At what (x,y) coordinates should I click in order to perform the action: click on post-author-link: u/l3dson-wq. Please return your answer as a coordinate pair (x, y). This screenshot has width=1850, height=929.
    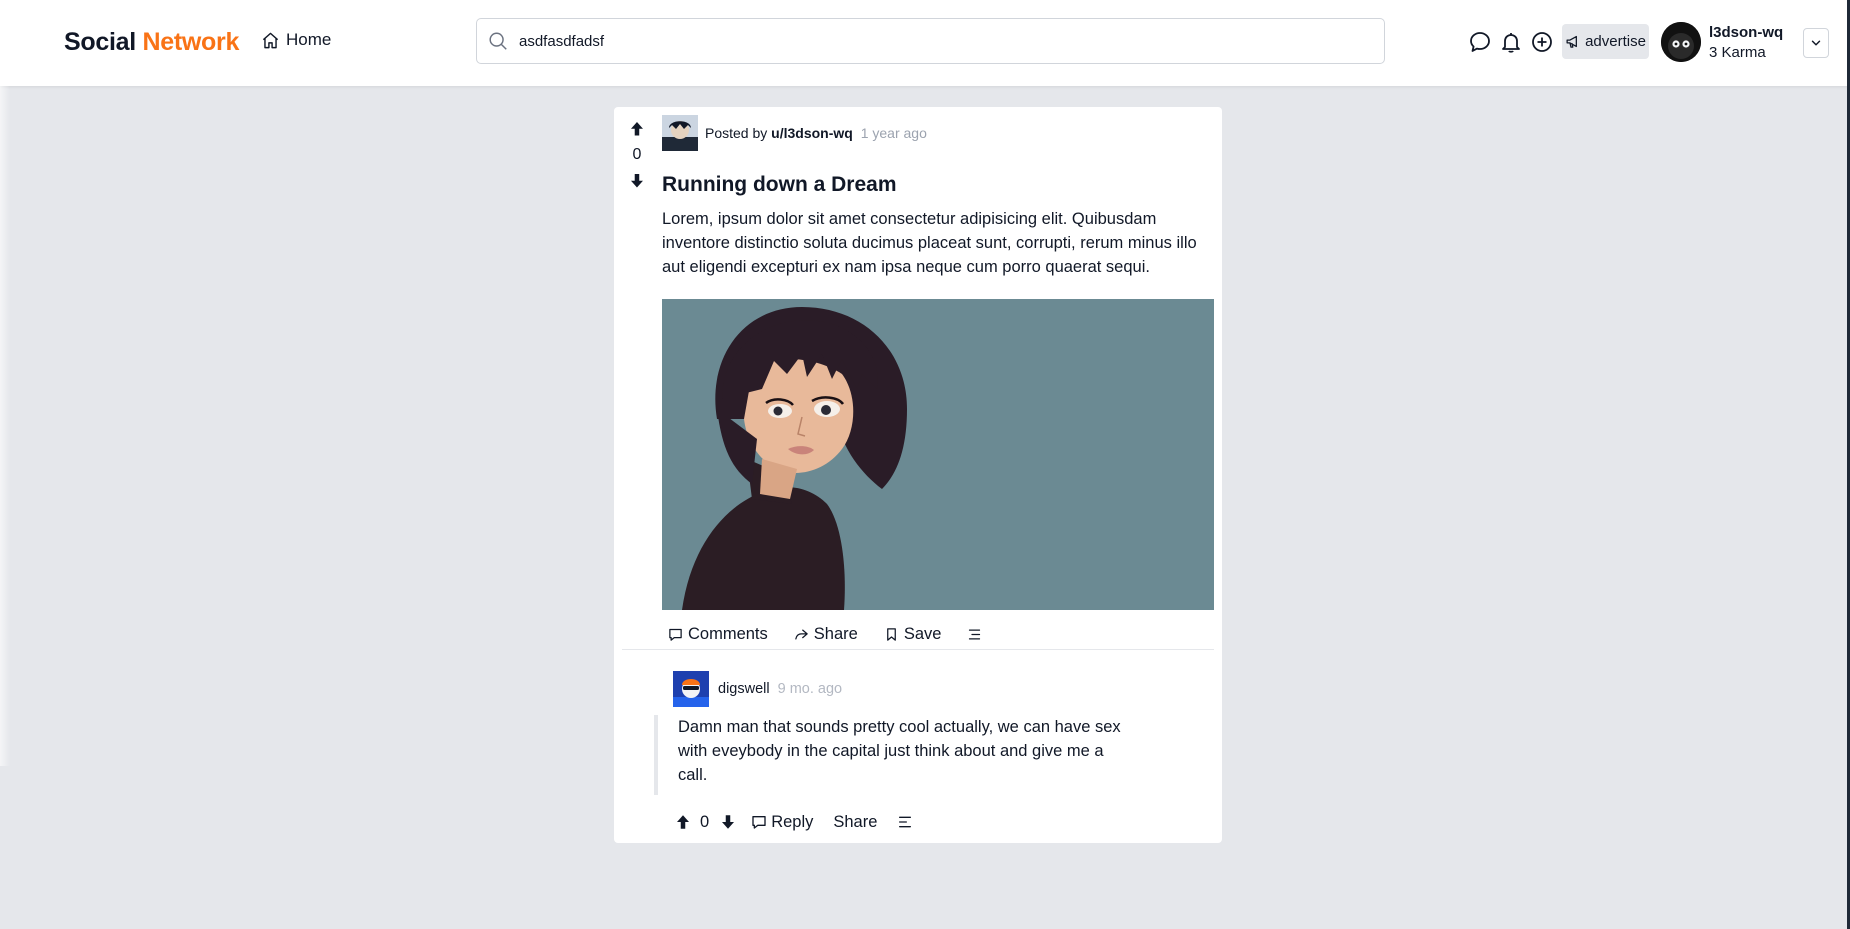
    Looking at the image, I should click on (812, 133).